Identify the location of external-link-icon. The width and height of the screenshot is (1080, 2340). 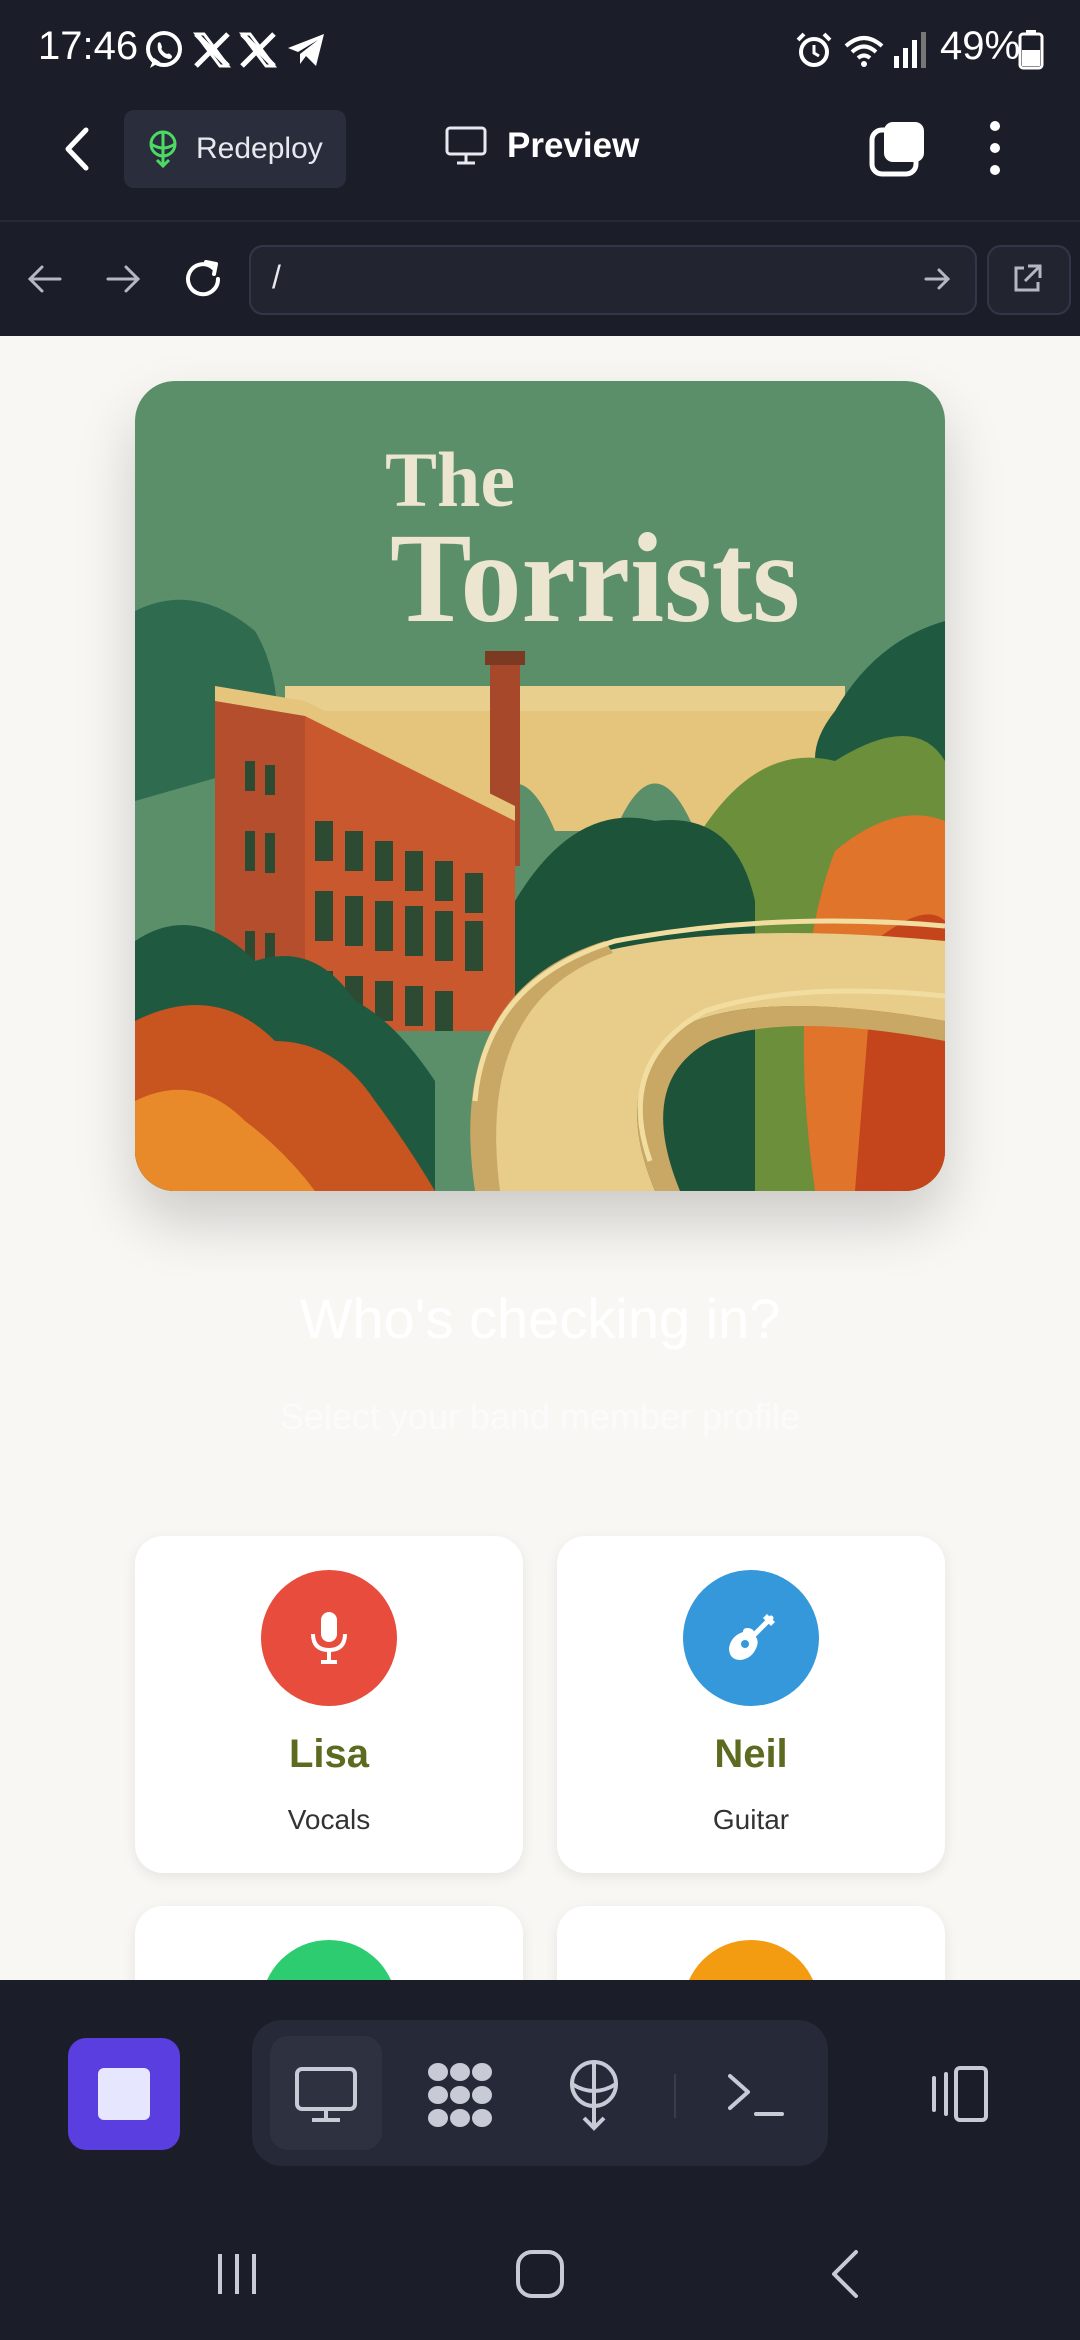
(1027, 279).